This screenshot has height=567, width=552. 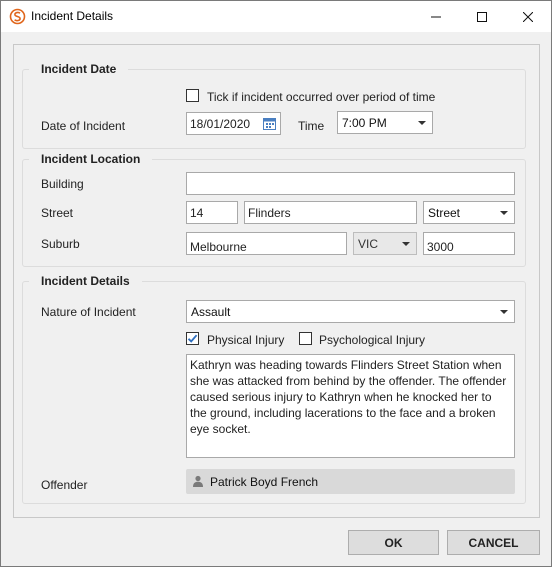 What do you see at coordinates (330, 212) in the screenshot?
I see `street-name-input: Flinders` at bounding box center [330, 212].